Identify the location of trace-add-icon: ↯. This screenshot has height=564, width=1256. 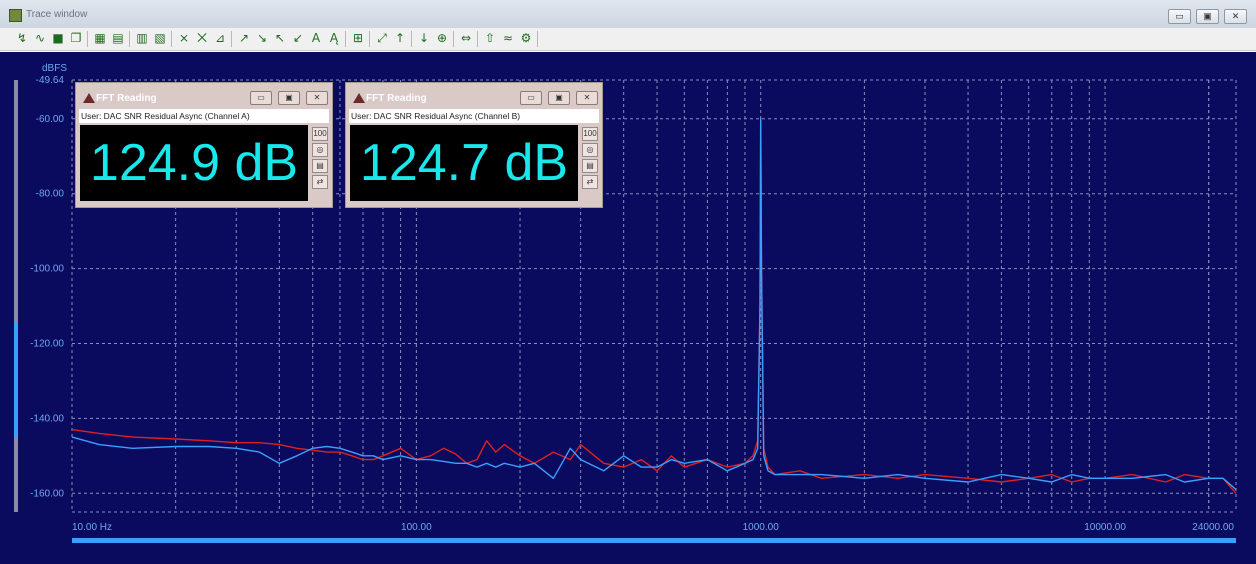
(22, 38).